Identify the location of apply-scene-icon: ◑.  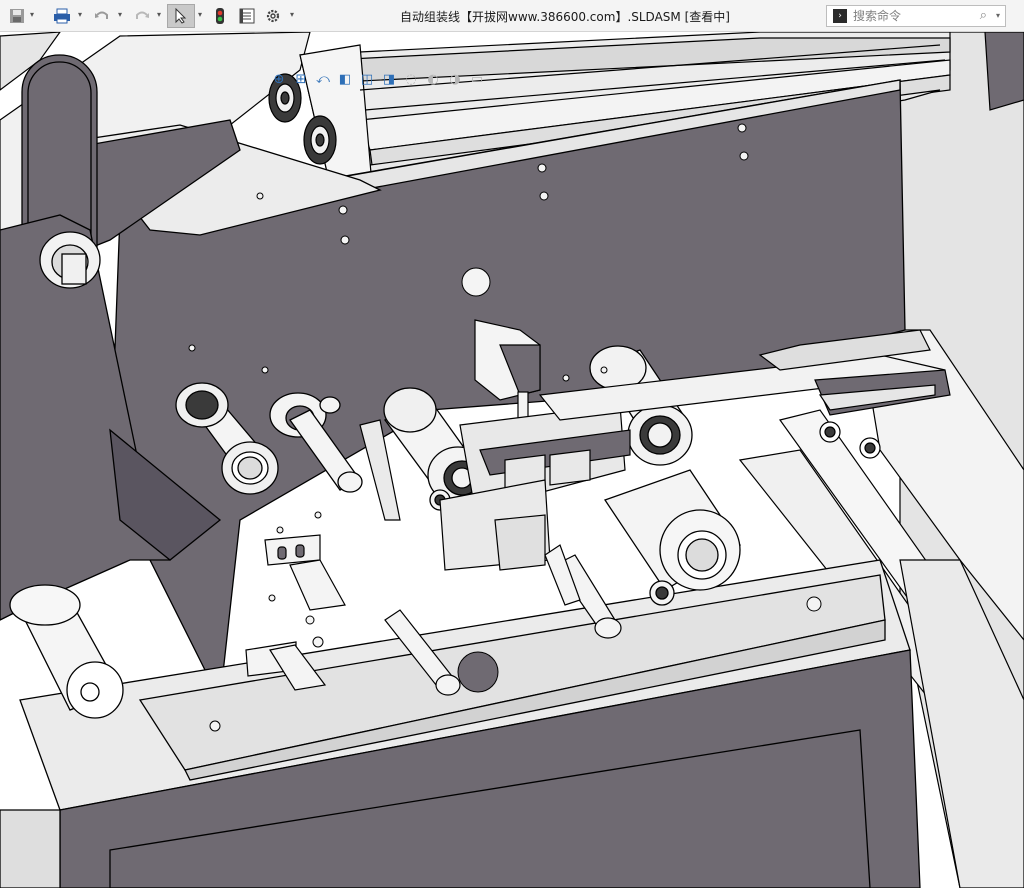
(455, 79).